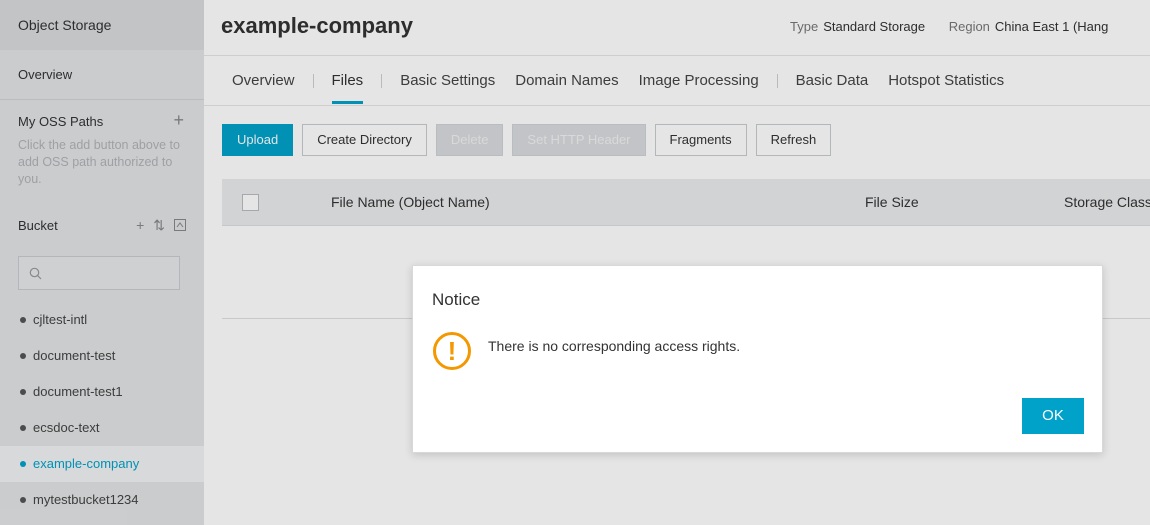  What do you see at coordinates (456, 299) in the screenshot?
I see `dialog-title: Notice` at bounding box center [456, 299].